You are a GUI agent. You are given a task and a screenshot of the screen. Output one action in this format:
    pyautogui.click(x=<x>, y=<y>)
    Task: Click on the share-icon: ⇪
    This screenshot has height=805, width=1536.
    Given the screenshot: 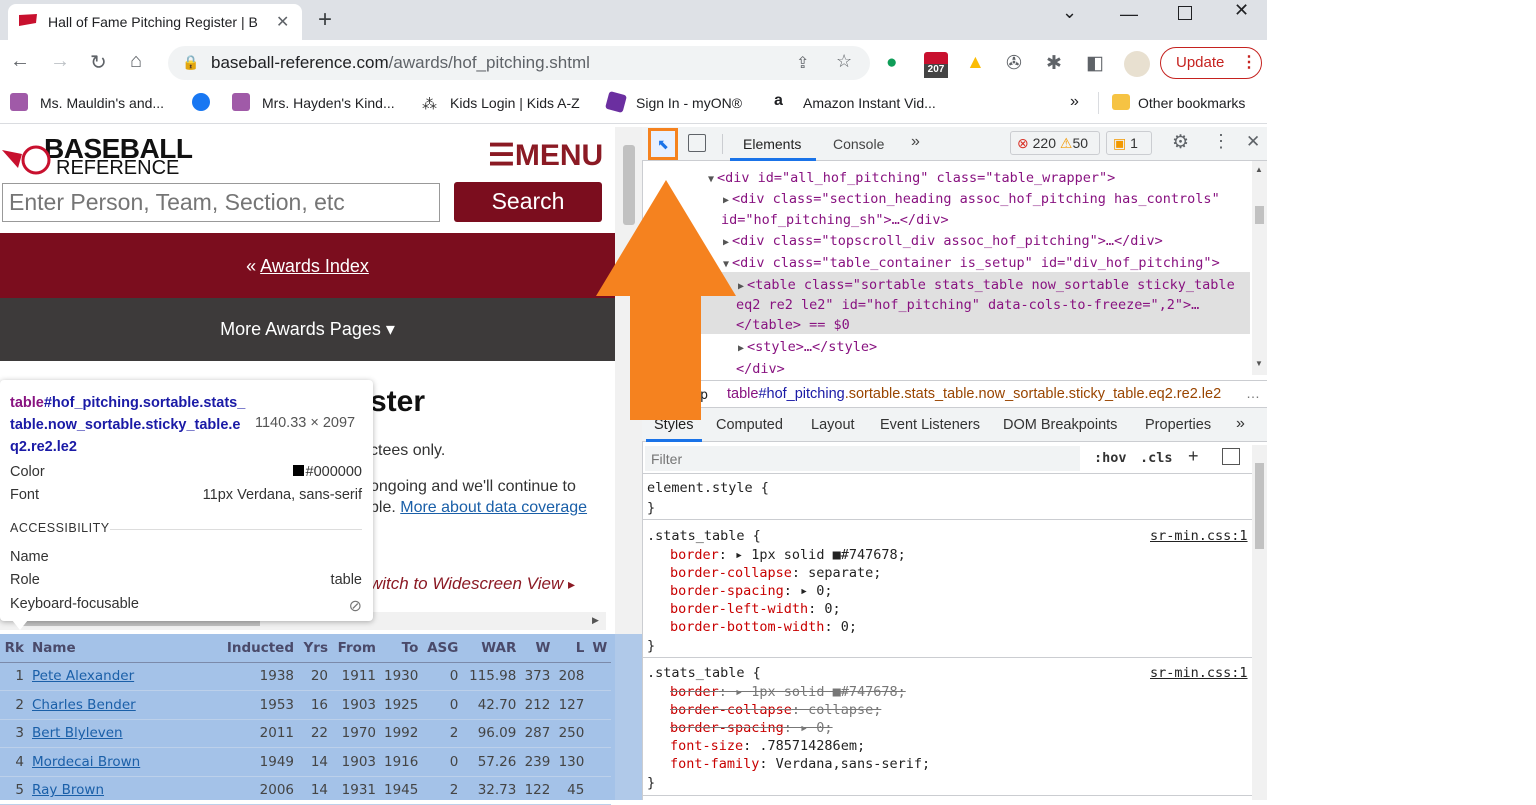 What is the action you would take?
    pyautogui.click(x=802, y=63)
    